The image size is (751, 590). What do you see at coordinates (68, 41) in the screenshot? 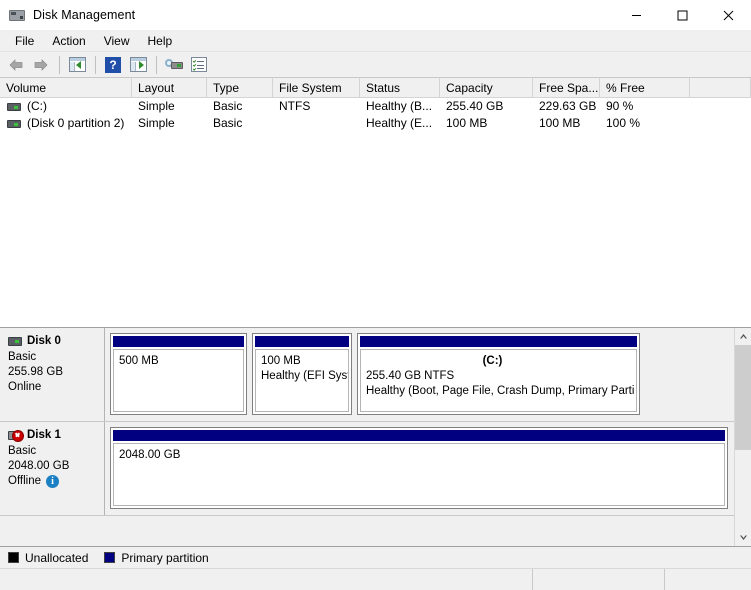
I see `menu-action: Action` at bounding box center [68, 41].